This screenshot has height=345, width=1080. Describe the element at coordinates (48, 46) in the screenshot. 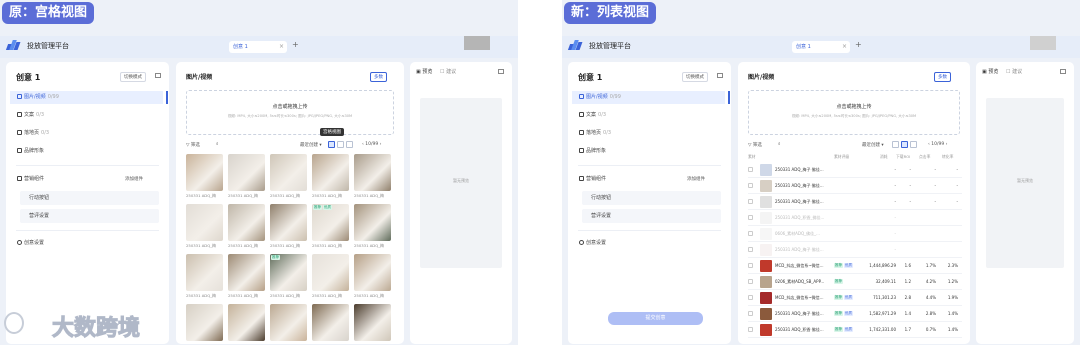

I see `app-title: 投放管理平台` at that location.